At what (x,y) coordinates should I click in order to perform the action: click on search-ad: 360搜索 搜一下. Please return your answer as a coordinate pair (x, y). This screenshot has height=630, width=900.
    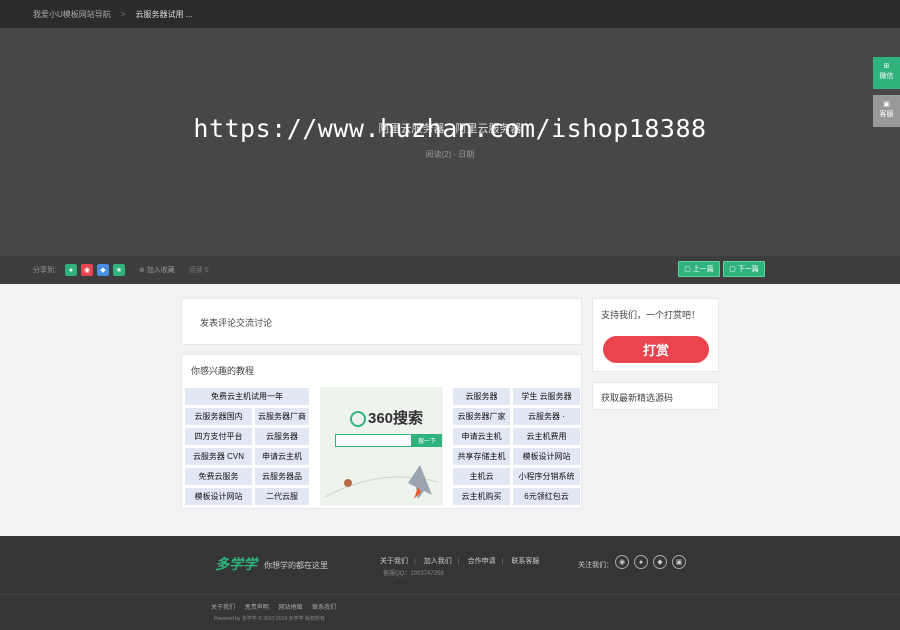
    Looking at the image, I should click on (381, 446).